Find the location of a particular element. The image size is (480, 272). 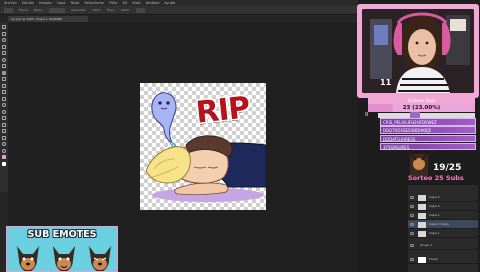

webcam-feed is located at coordinates (418, 51).